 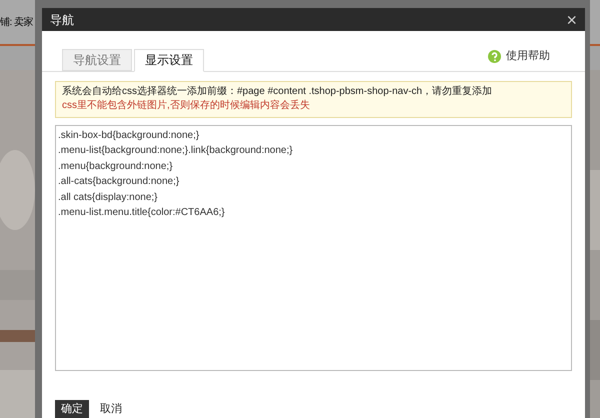 What do you see at coordinates (528, 56) in the screenshot?
I see `help-link: 使用帮助` at bounding box center [528, 56].